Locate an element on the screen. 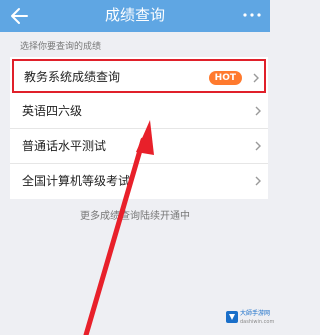 This screenshot has height=335, width=320. site-watermark: 大師手游网 dashiwin.com is located at coordinates (250, 320).